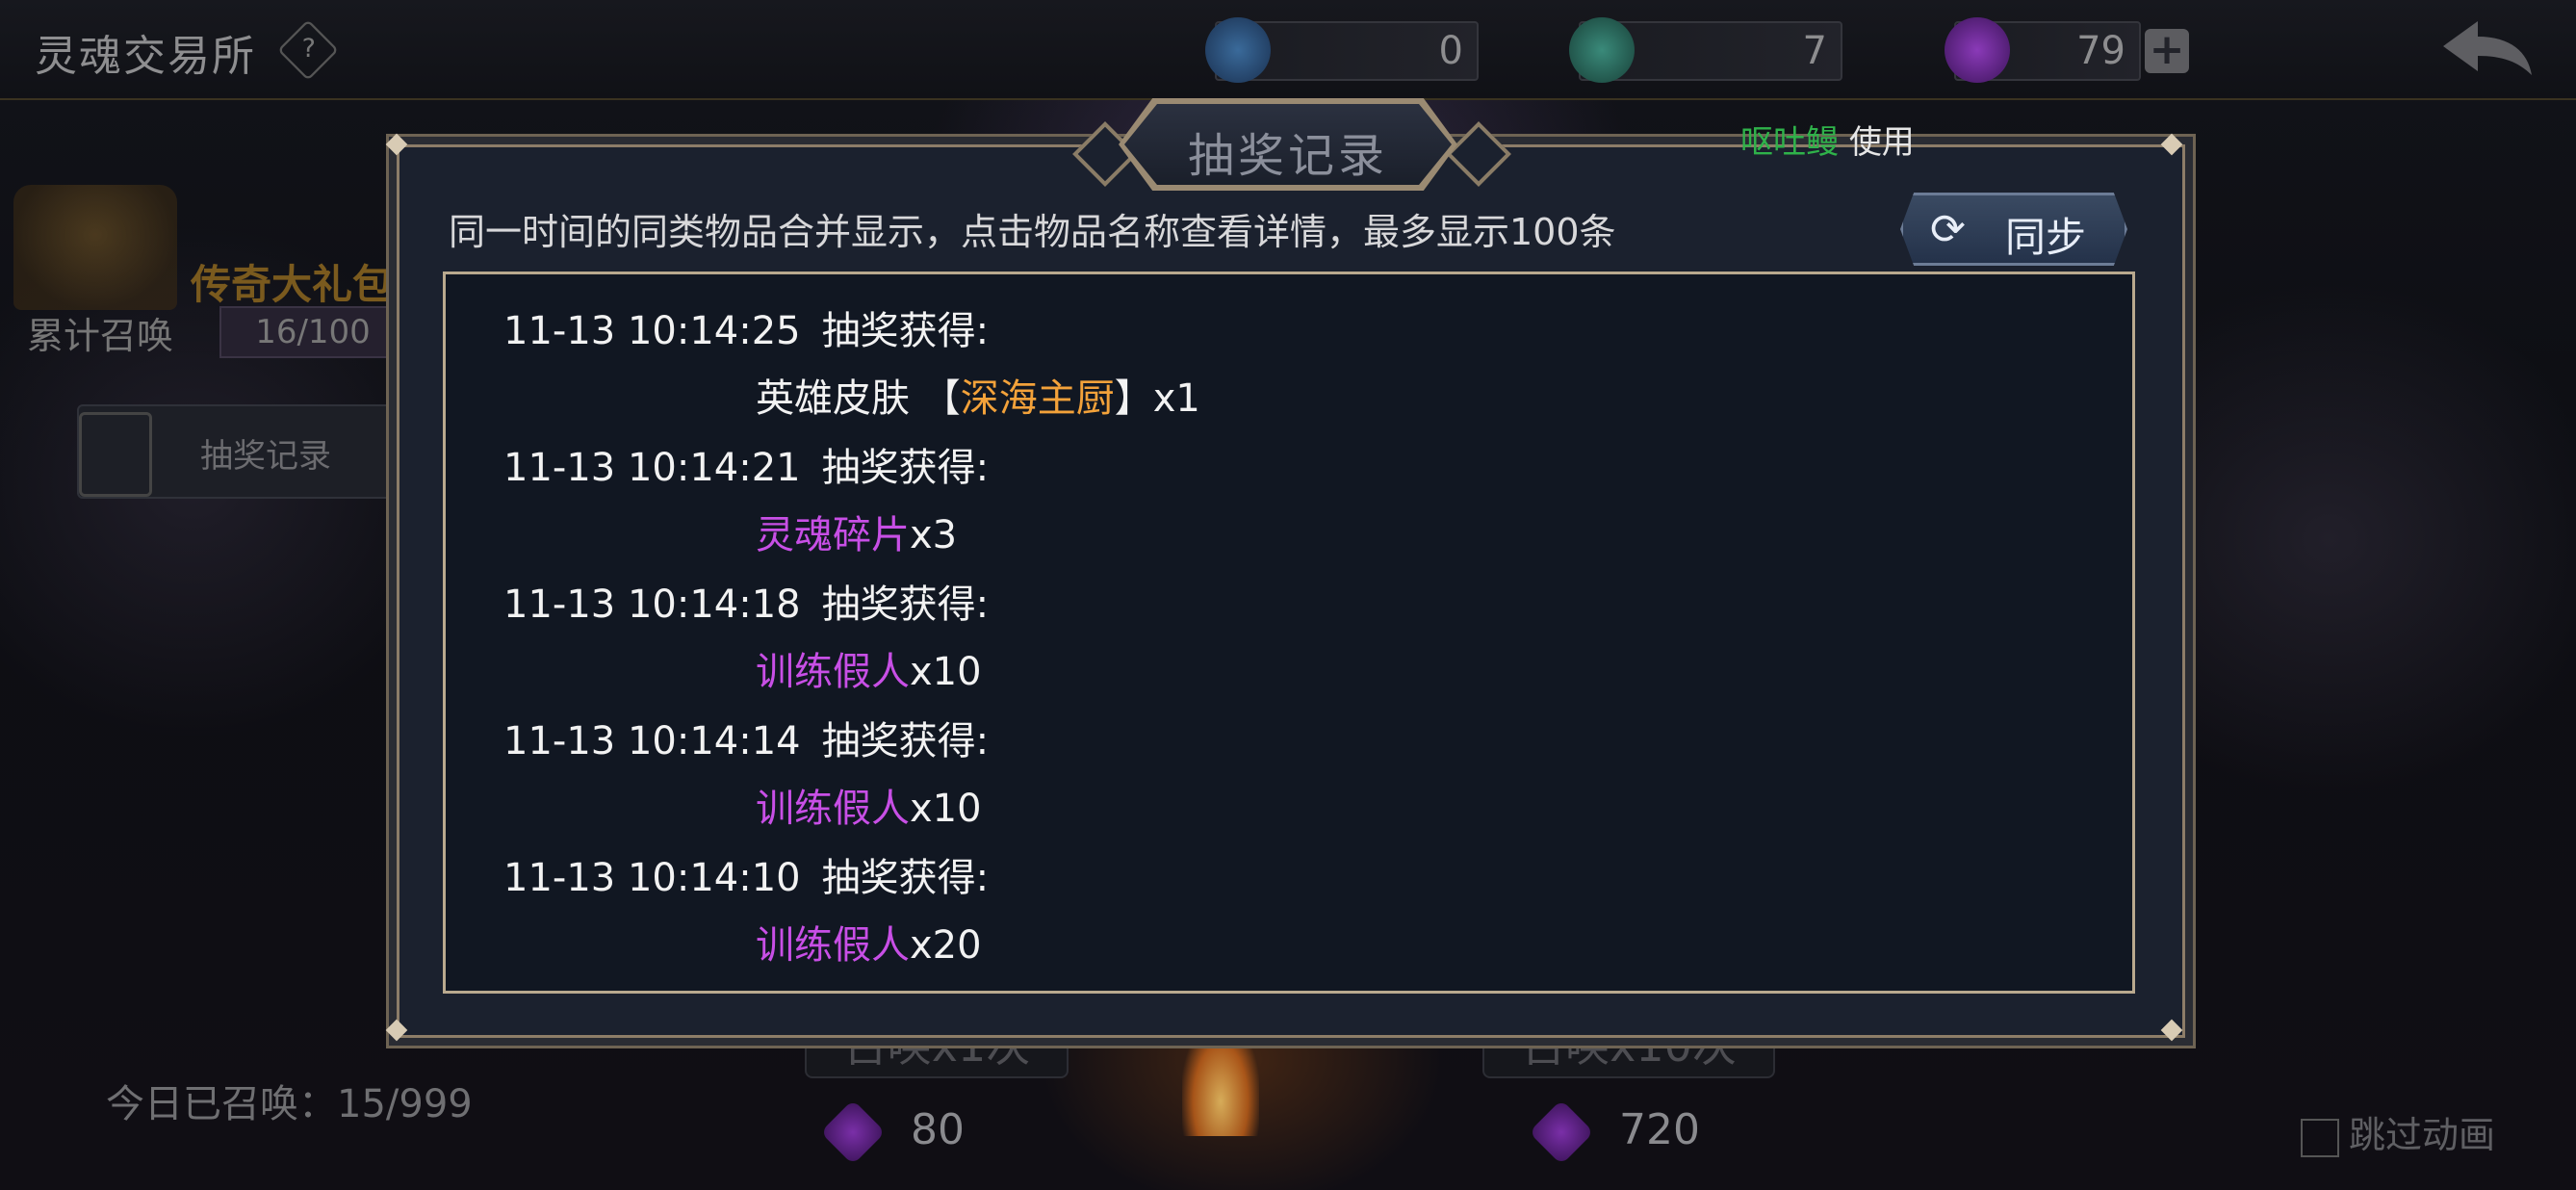 This screenshot has height=1190, width=2576. What do you see at coordinates (1221, 1079) in the screenshot?
I see `altar-flame` at bounding box center [1221, 1079].